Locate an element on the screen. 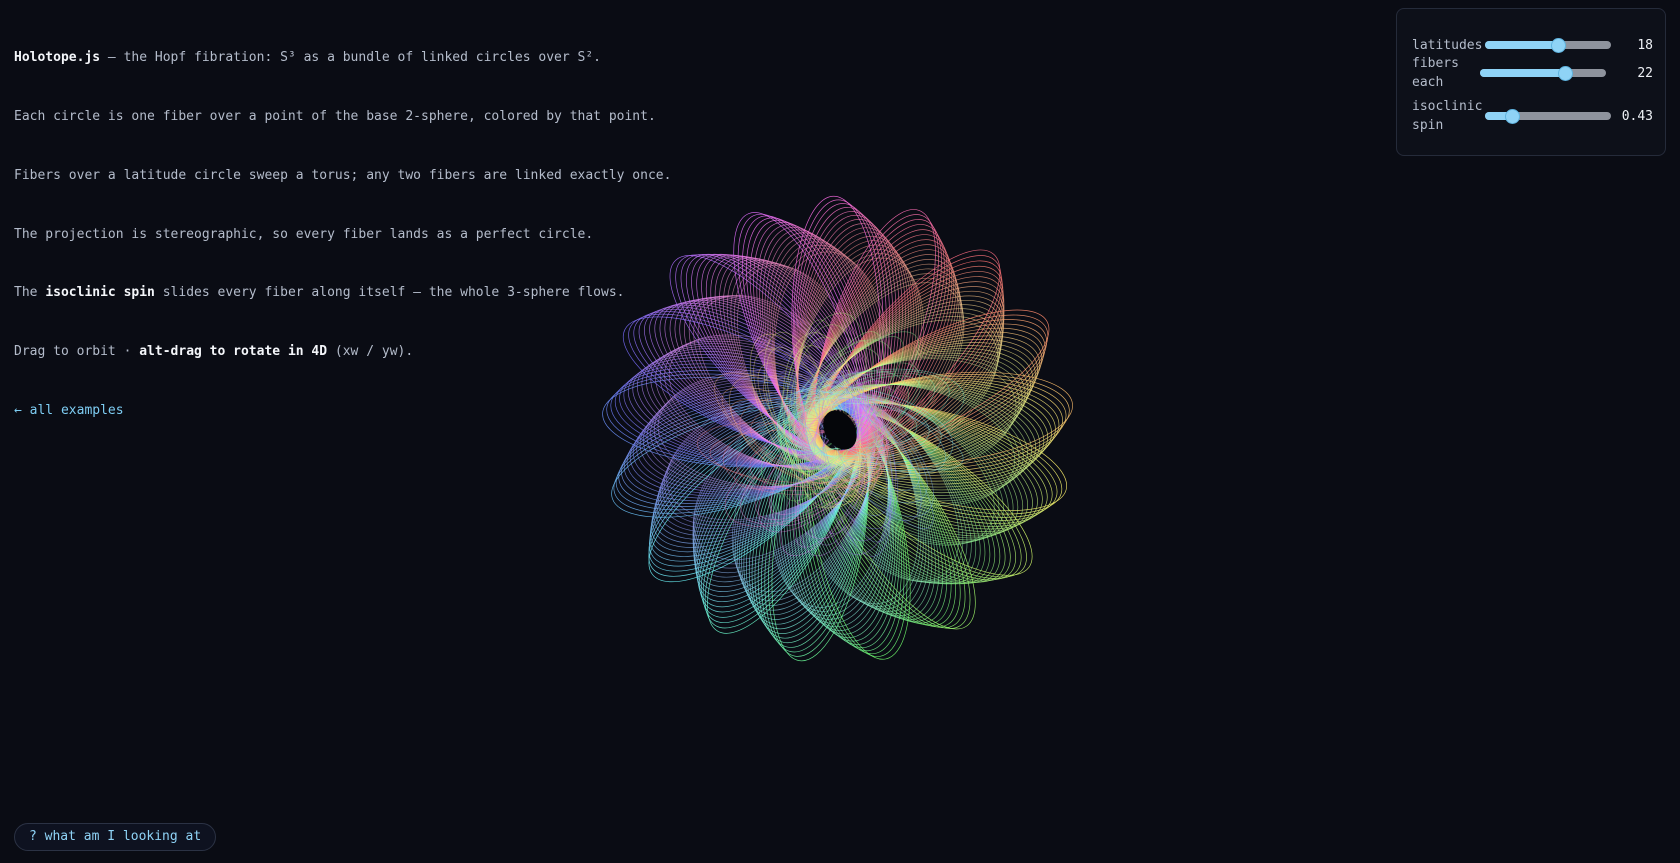 The height and width of the screenshot is (863, 1680). isoclinic-spin-emphasis: isoclinic spin is located at coordinates (100, 293).